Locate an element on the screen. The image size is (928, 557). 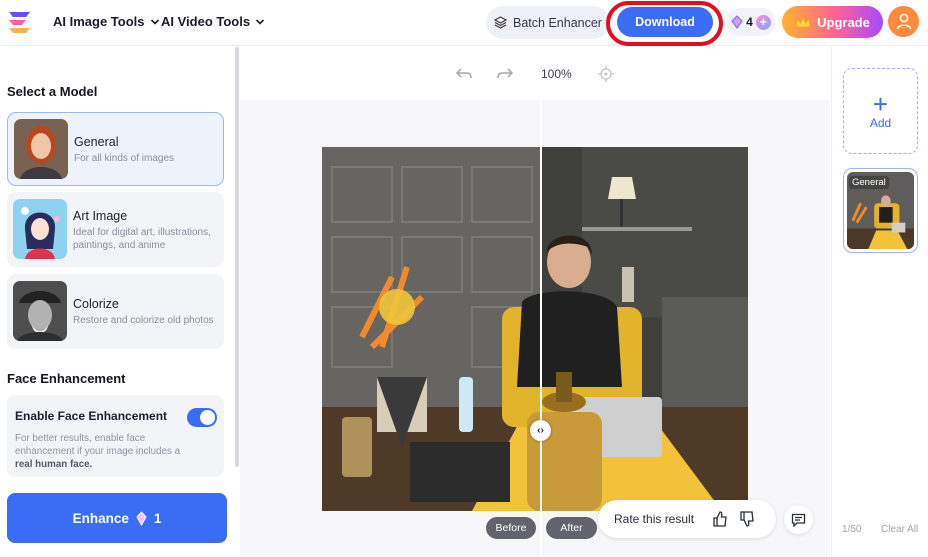
redo-icon is located at coordinates (505, 74).